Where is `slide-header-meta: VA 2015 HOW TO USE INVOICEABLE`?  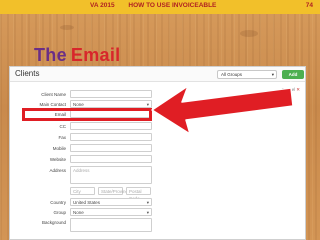
slide-header-meta: VA 2015 HOW TO USE INVOICEABLE is located at coordinates (153, 5).